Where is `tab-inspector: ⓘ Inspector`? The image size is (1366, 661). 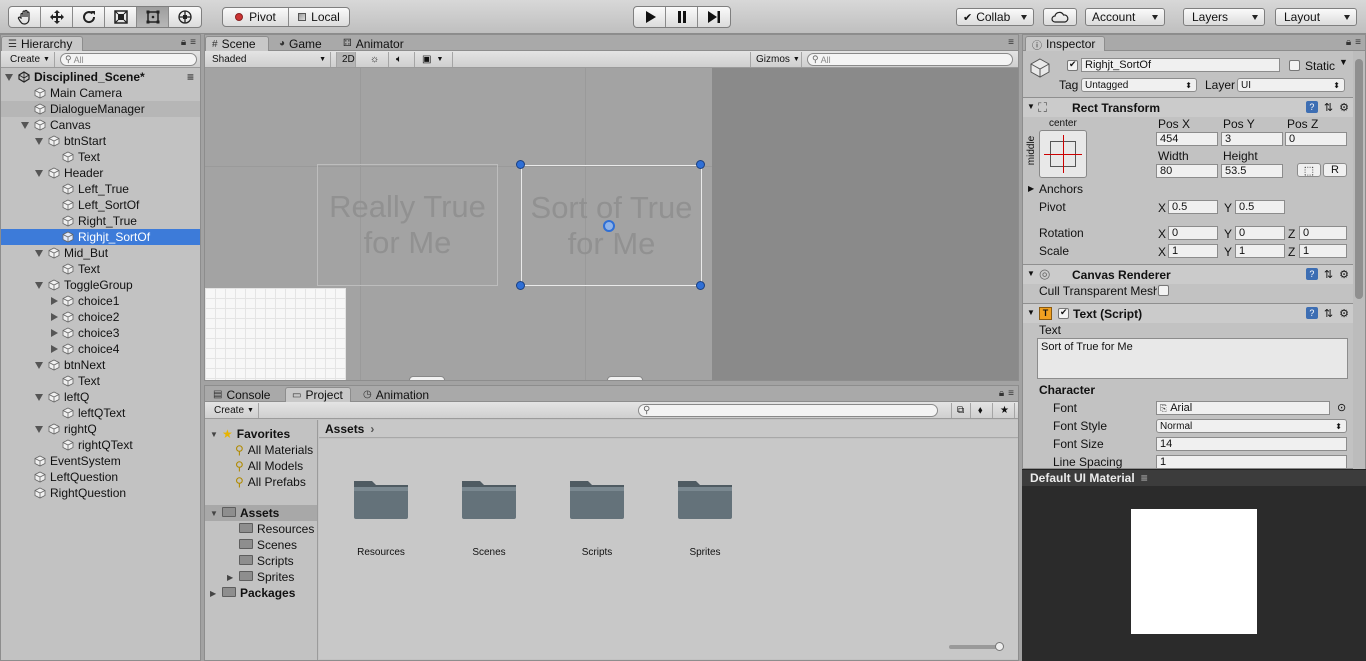 tab-inspector: ⓘ Inspector is located at coordinates (1065, 44).